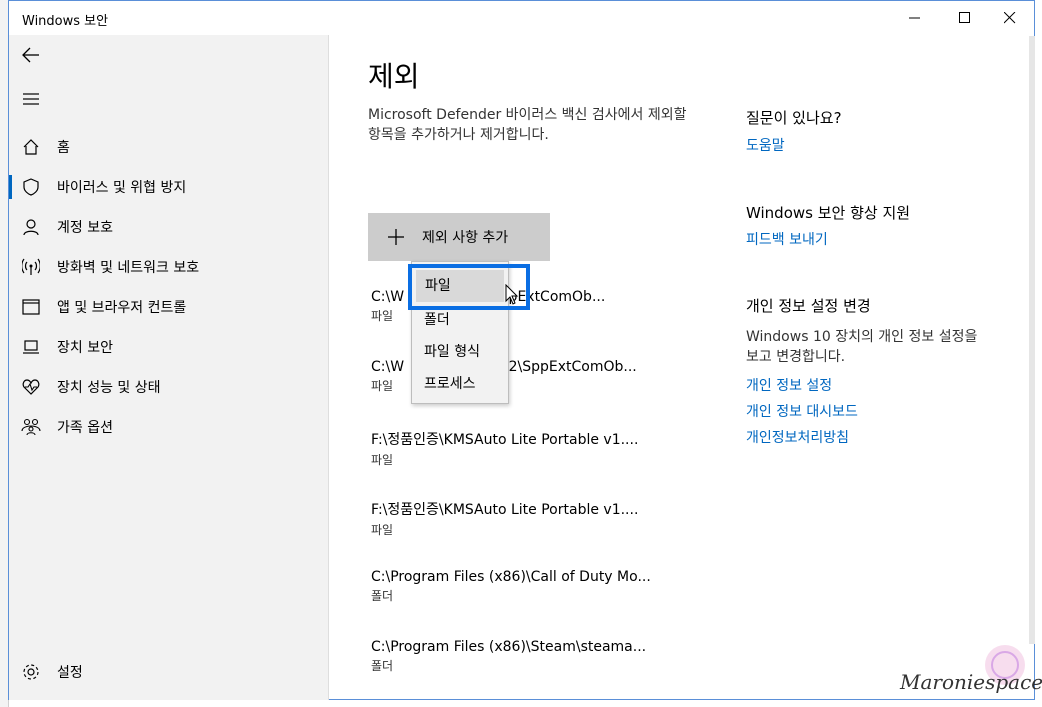  I want to click on page-title: 제외, so click(394, 76).